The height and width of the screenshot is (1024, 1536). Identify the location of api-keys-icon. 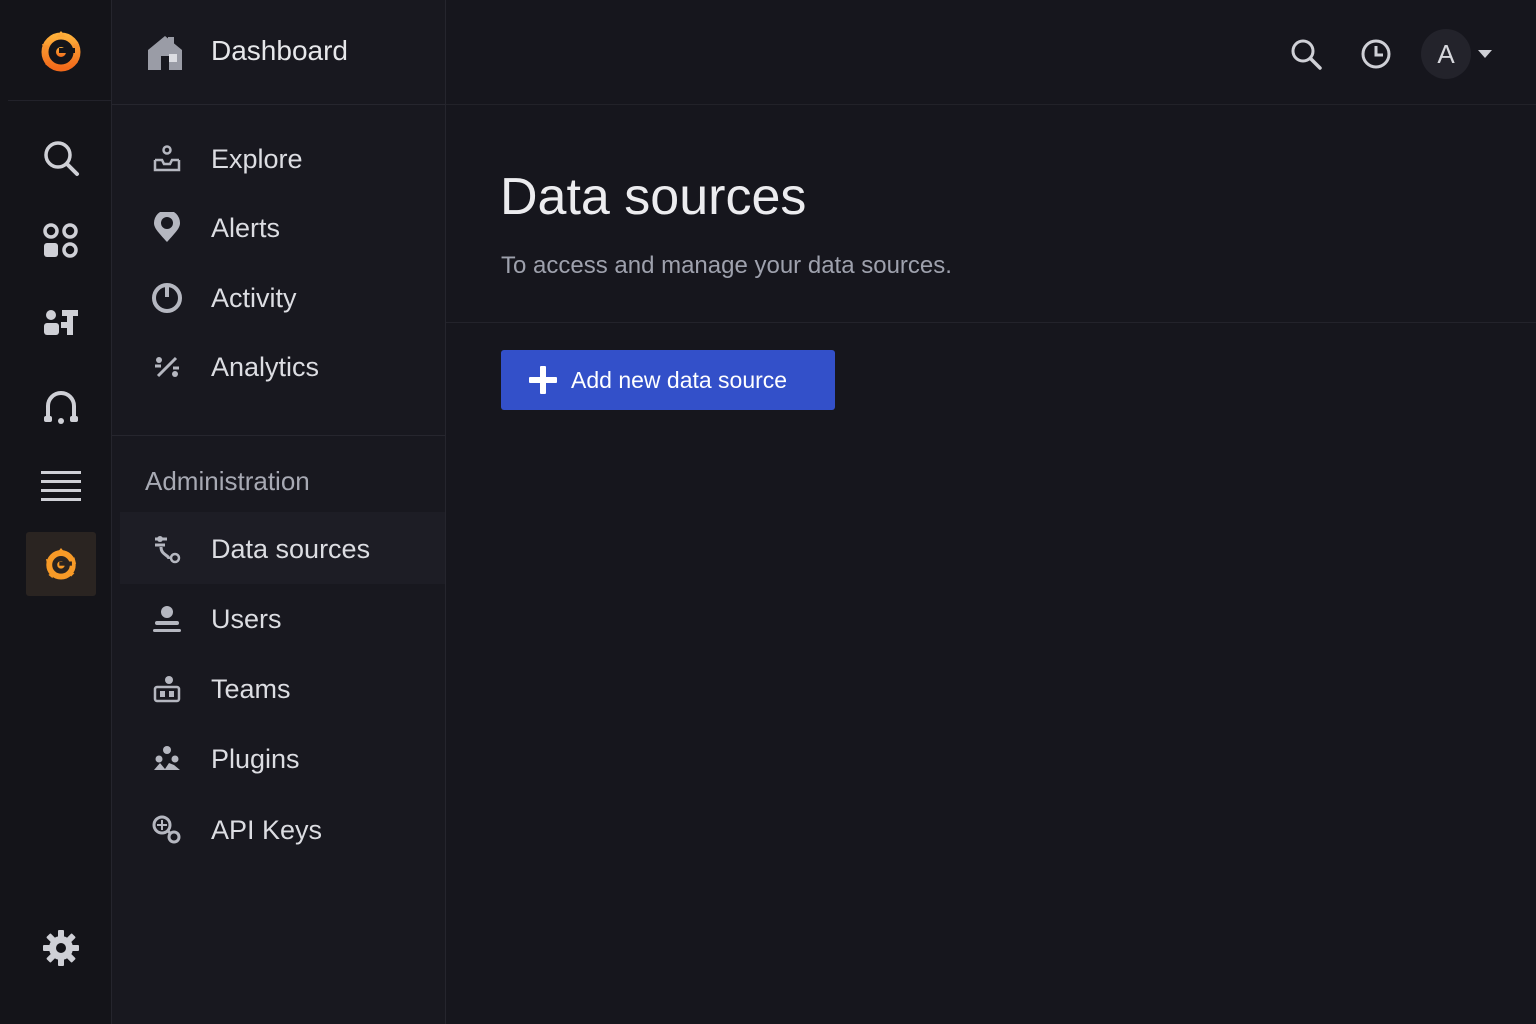
(167, 830).